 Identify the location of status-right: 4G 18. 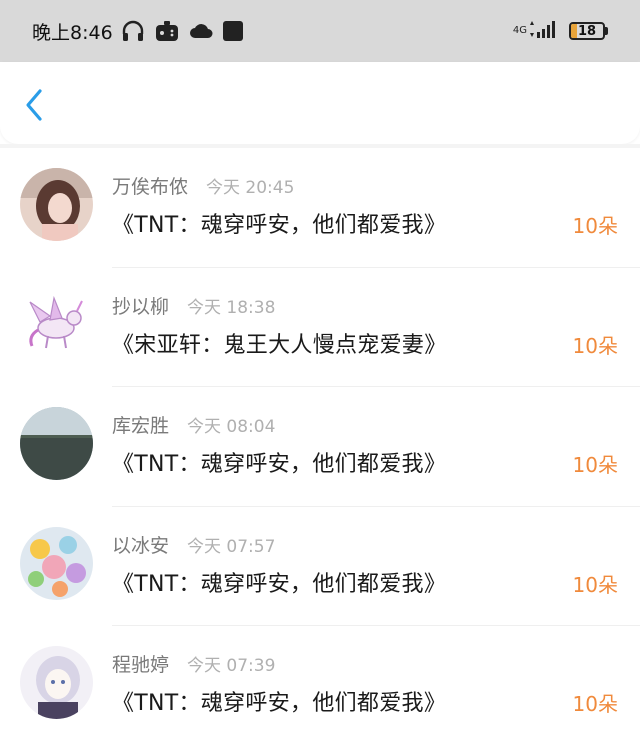
(560, 31).